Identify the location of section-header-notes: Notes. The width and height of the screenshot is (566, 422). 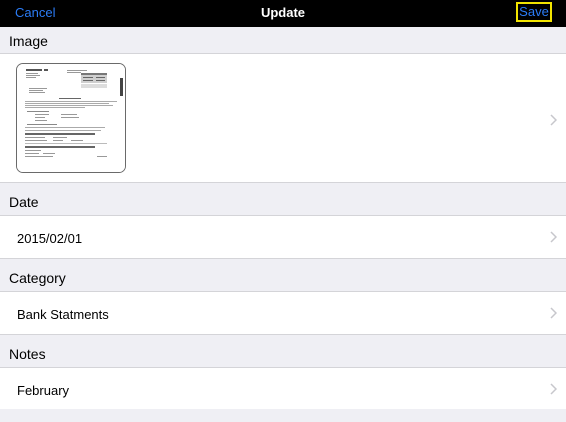
(283, 351).